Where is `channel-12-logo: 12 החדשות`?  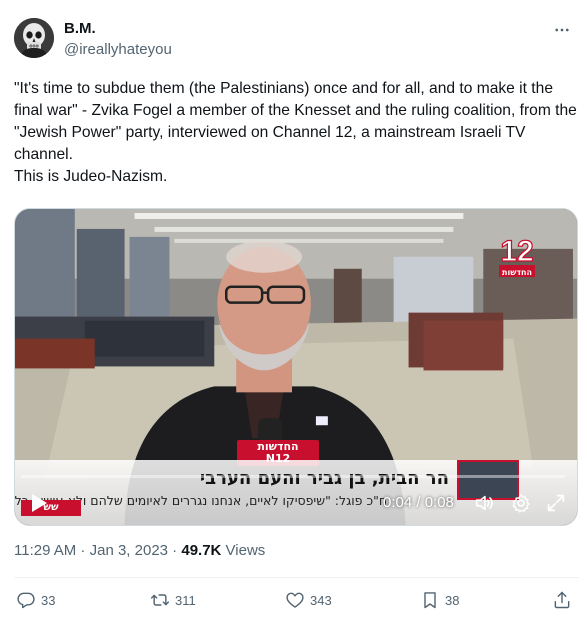
channel-12-logo: 12 החדשות is located at coordinates (517, 256).